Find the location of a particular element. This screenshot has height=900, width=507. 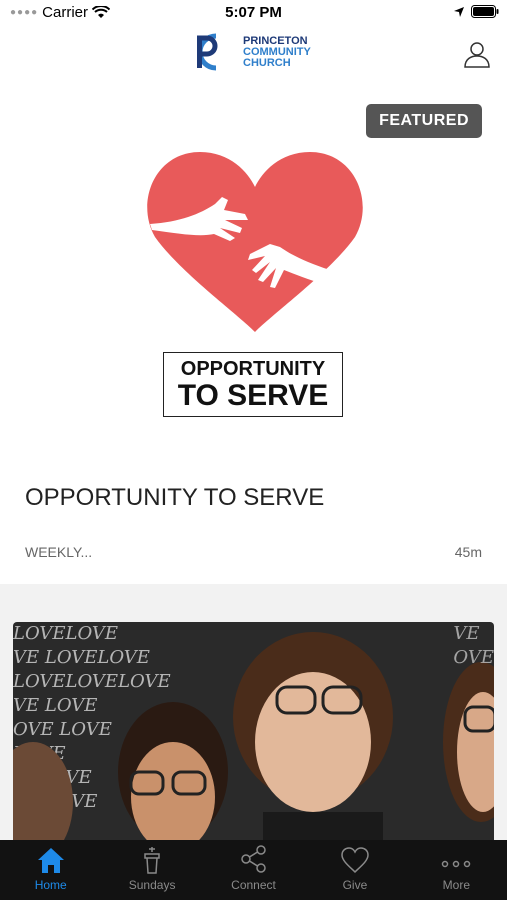

status-right is located at coordinates (476, 11).